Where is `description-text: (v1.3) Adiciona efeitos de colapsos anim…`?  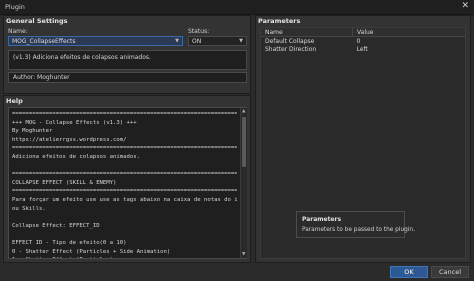 description-text: (v1.3) Adiciona efeitos de colapsos anim… is located at coordinates (82, 57).